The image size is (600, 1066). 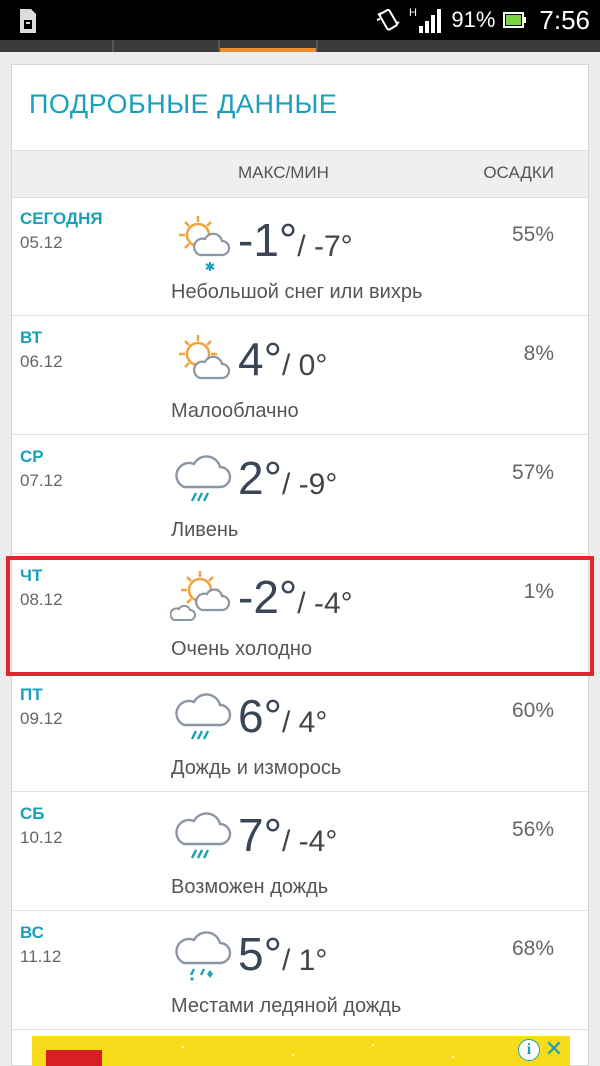 I want to click on signal-icon: H, so click(x=425, y=20).